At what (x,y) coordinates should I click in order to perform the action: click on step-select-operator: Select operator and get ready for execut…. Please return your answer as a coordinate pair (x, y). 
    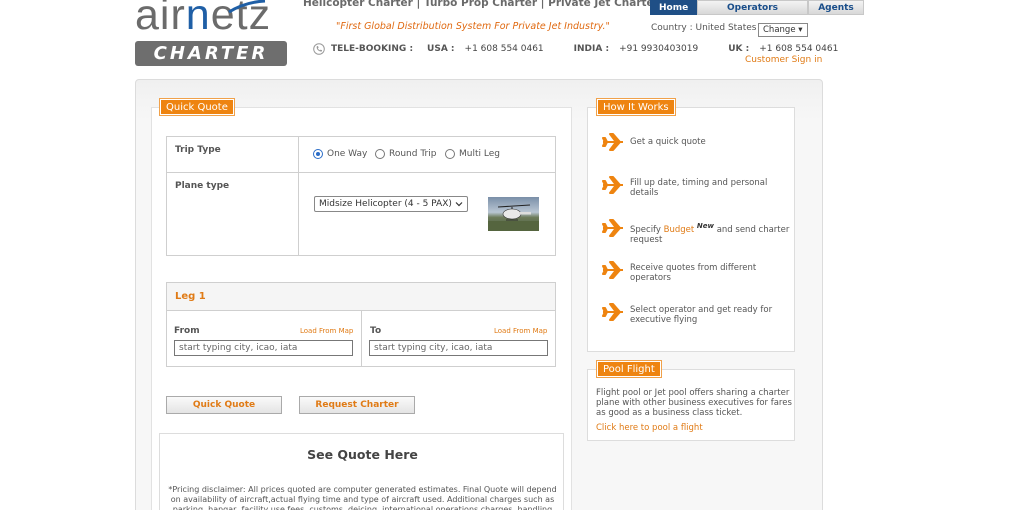
    Looking at the image, I should click on (697, 313).